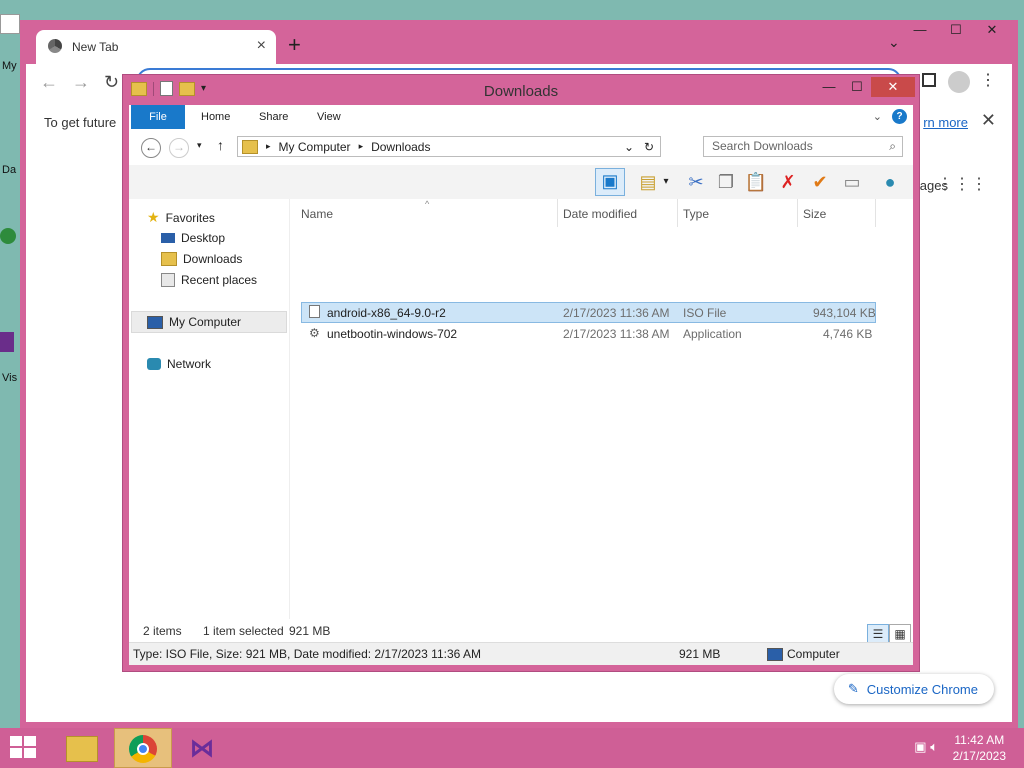 The width and height of the screenshot is (1024, 768). Describe the element at coordinates (920, 30) in the screenshot. I see `chrome-minimize-button: —` at that location.